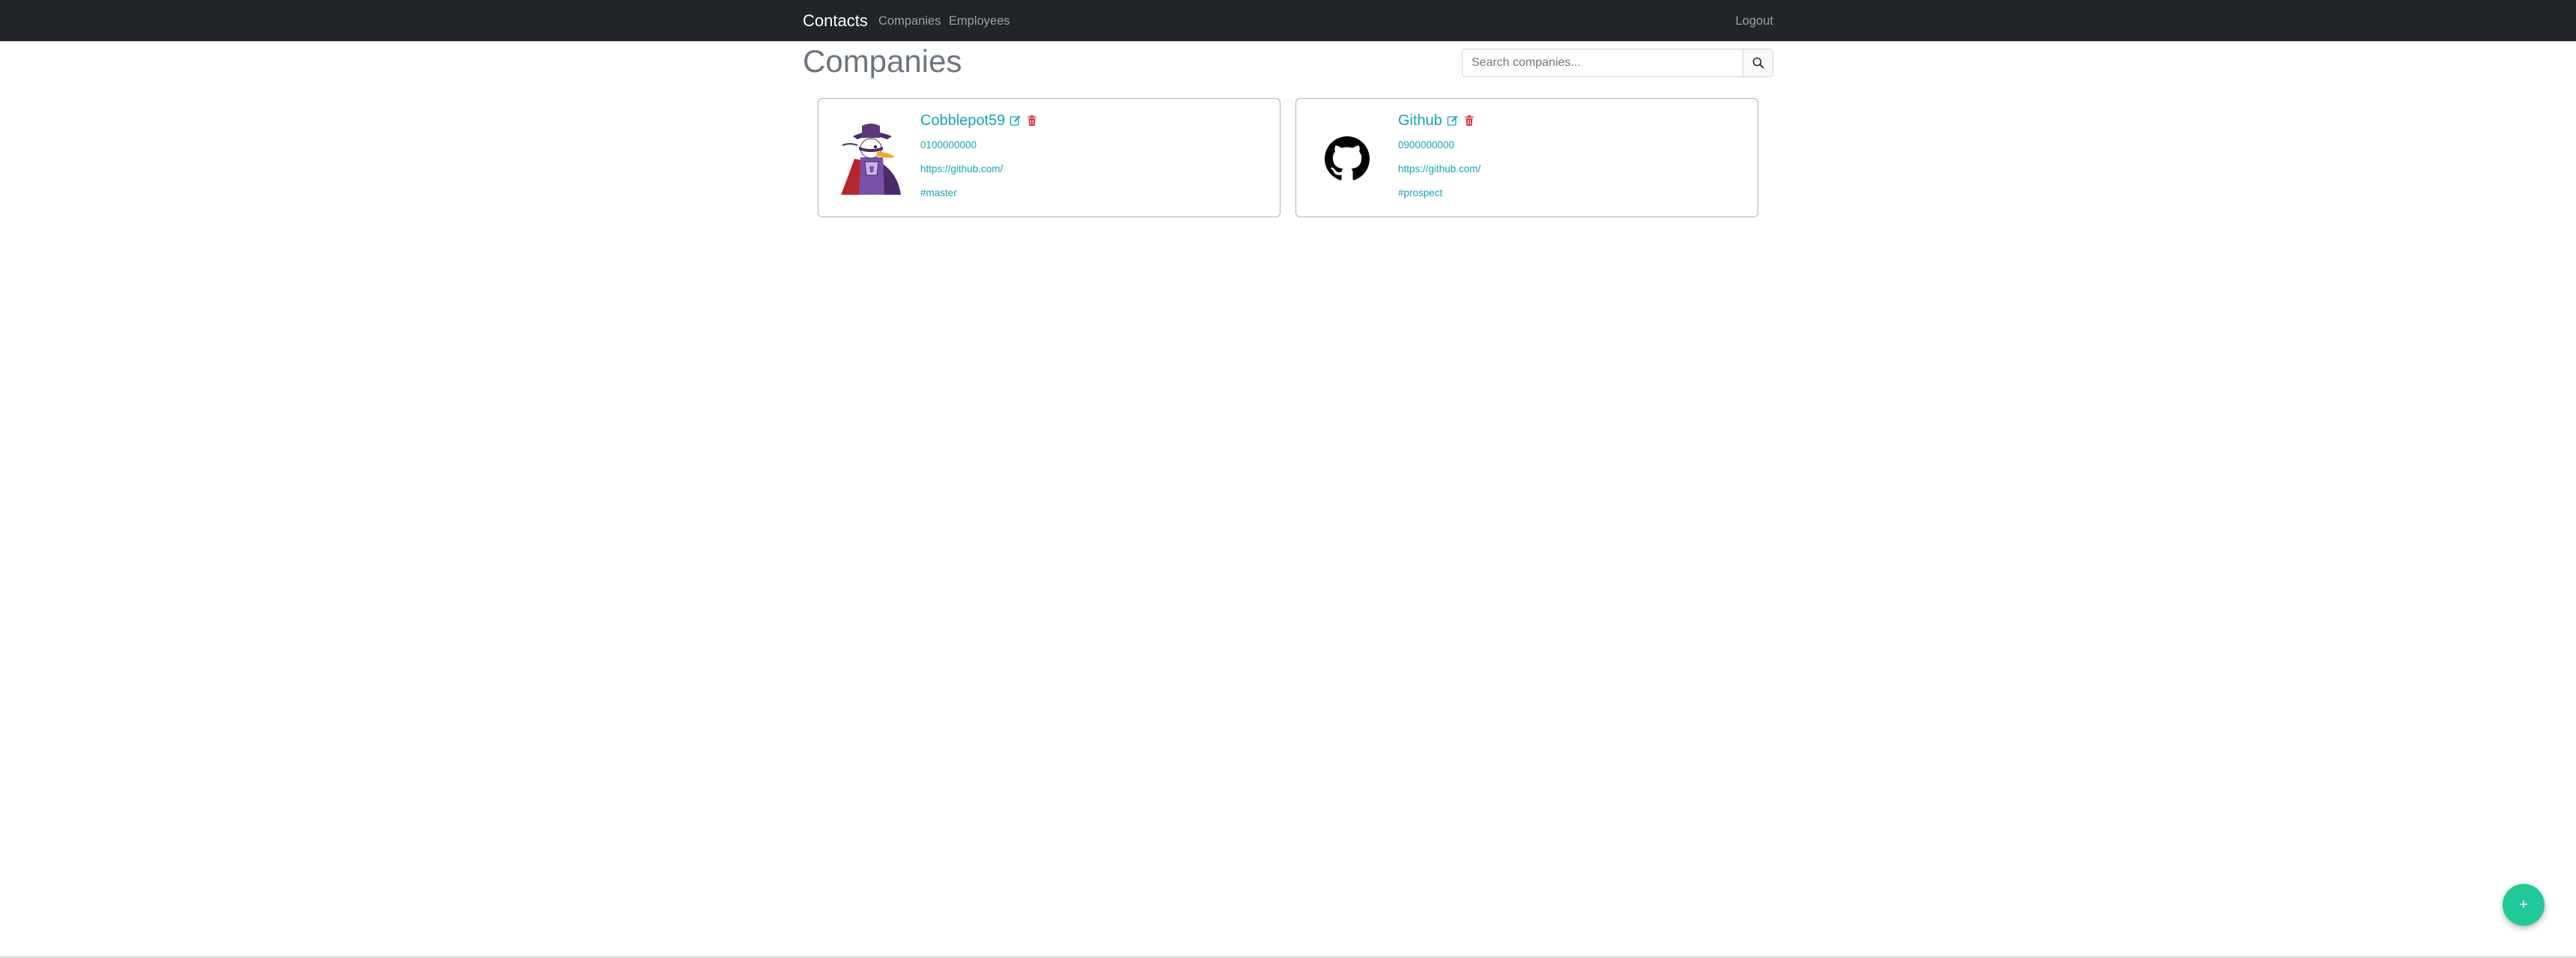 The image size is (2576, 958). What do you see at coordinates (948, 145) in the screenshot?
I see `company-phone-link: 0100000000` at bounding box center [948, 145].